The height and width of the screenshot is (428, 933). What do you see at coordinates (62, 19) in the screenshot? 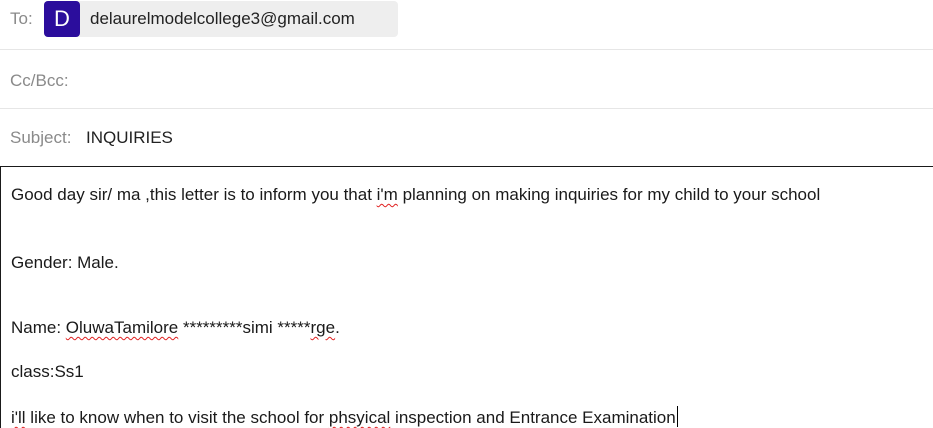
I see `recipient-avatar: D` at bounding box center [62, 19].